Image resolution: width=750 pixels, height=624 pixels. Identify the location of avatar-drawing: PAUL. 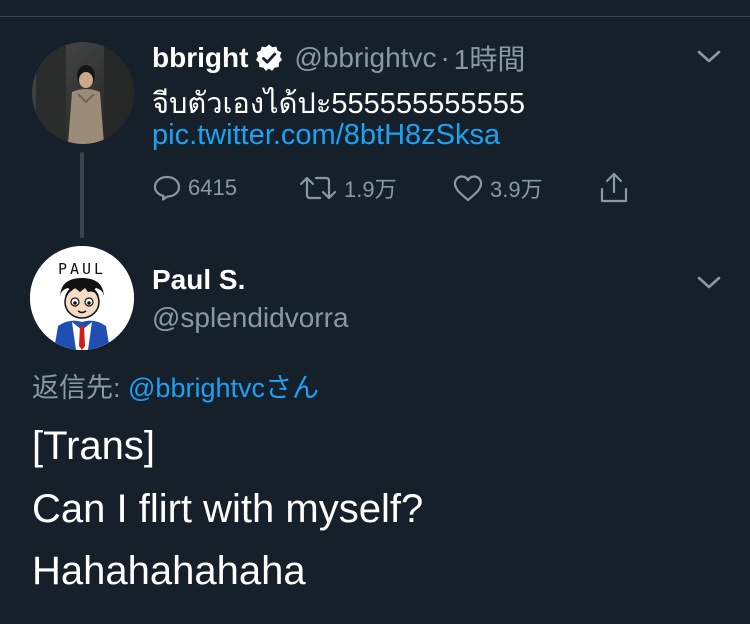
(82, 298).